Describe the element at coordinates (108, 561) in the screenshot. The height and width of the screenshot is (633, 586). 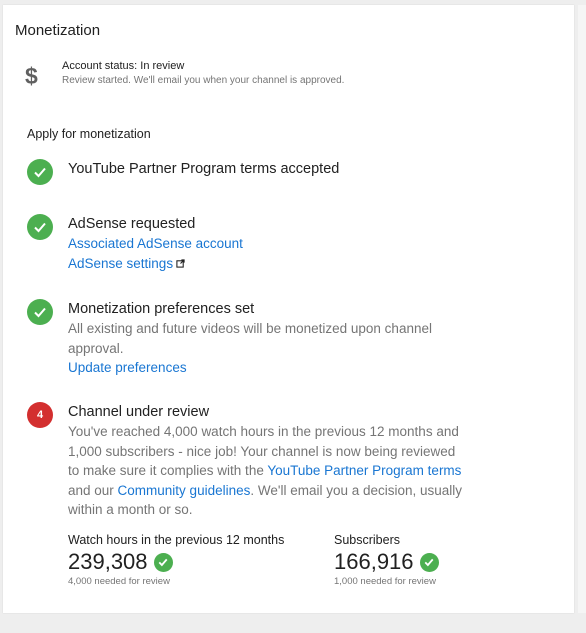
I see `watch-hours-value: 239,308` at that location.